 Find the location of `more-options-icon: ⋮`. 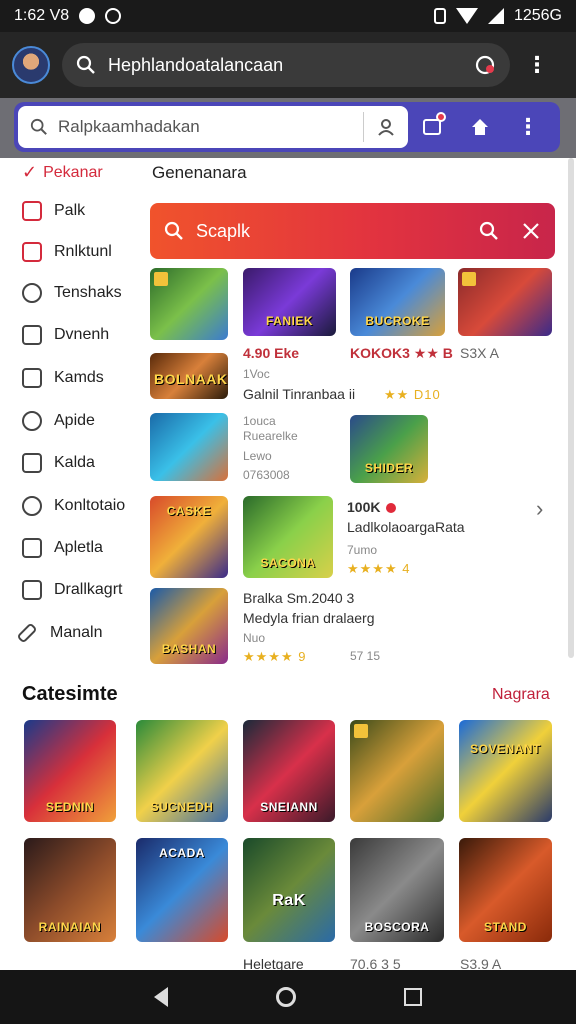

more-options-icon: ⋮ is located at coordinates (537, 65).